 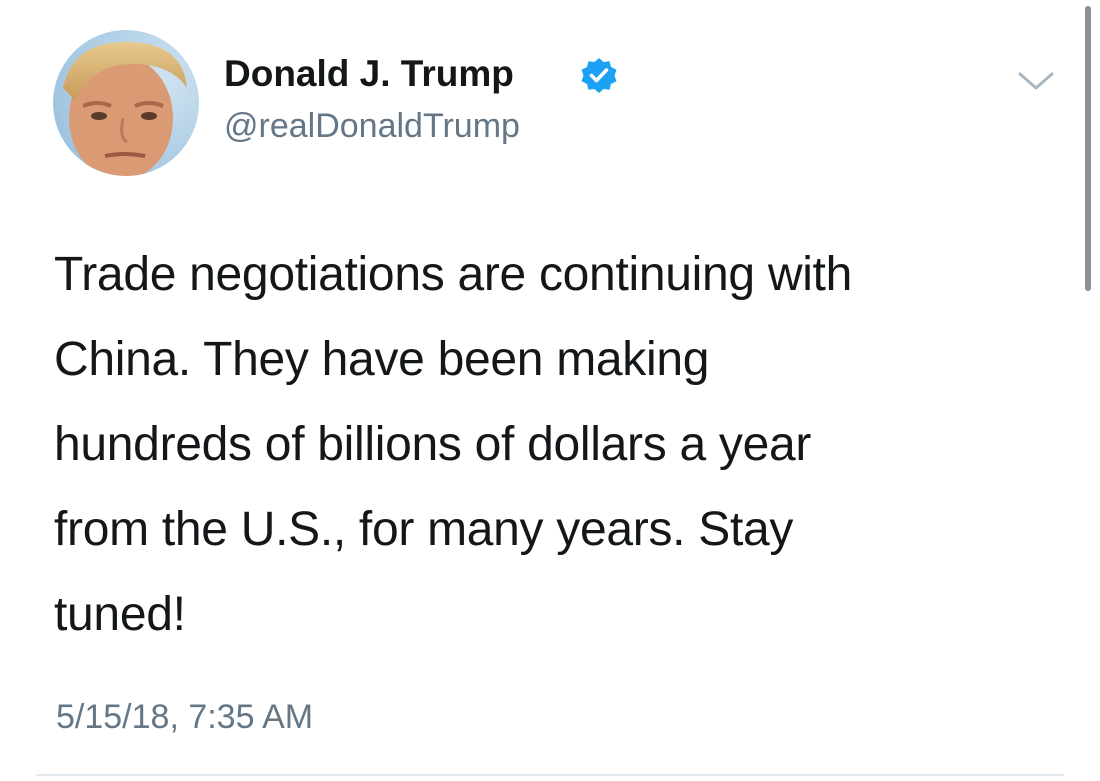 I want to click on avatar, so click(x=126, y=103).